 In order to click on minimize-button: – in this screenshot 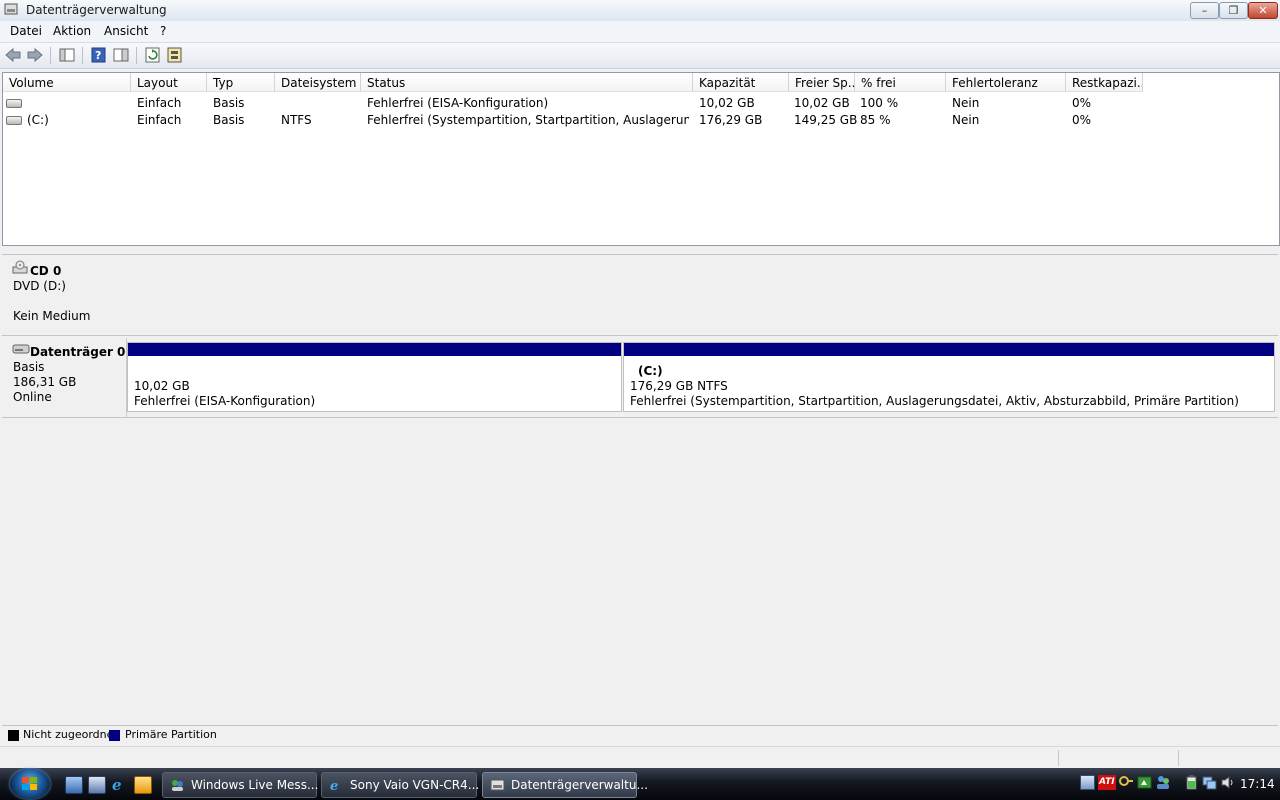, I will do `click(1204, 10)`.